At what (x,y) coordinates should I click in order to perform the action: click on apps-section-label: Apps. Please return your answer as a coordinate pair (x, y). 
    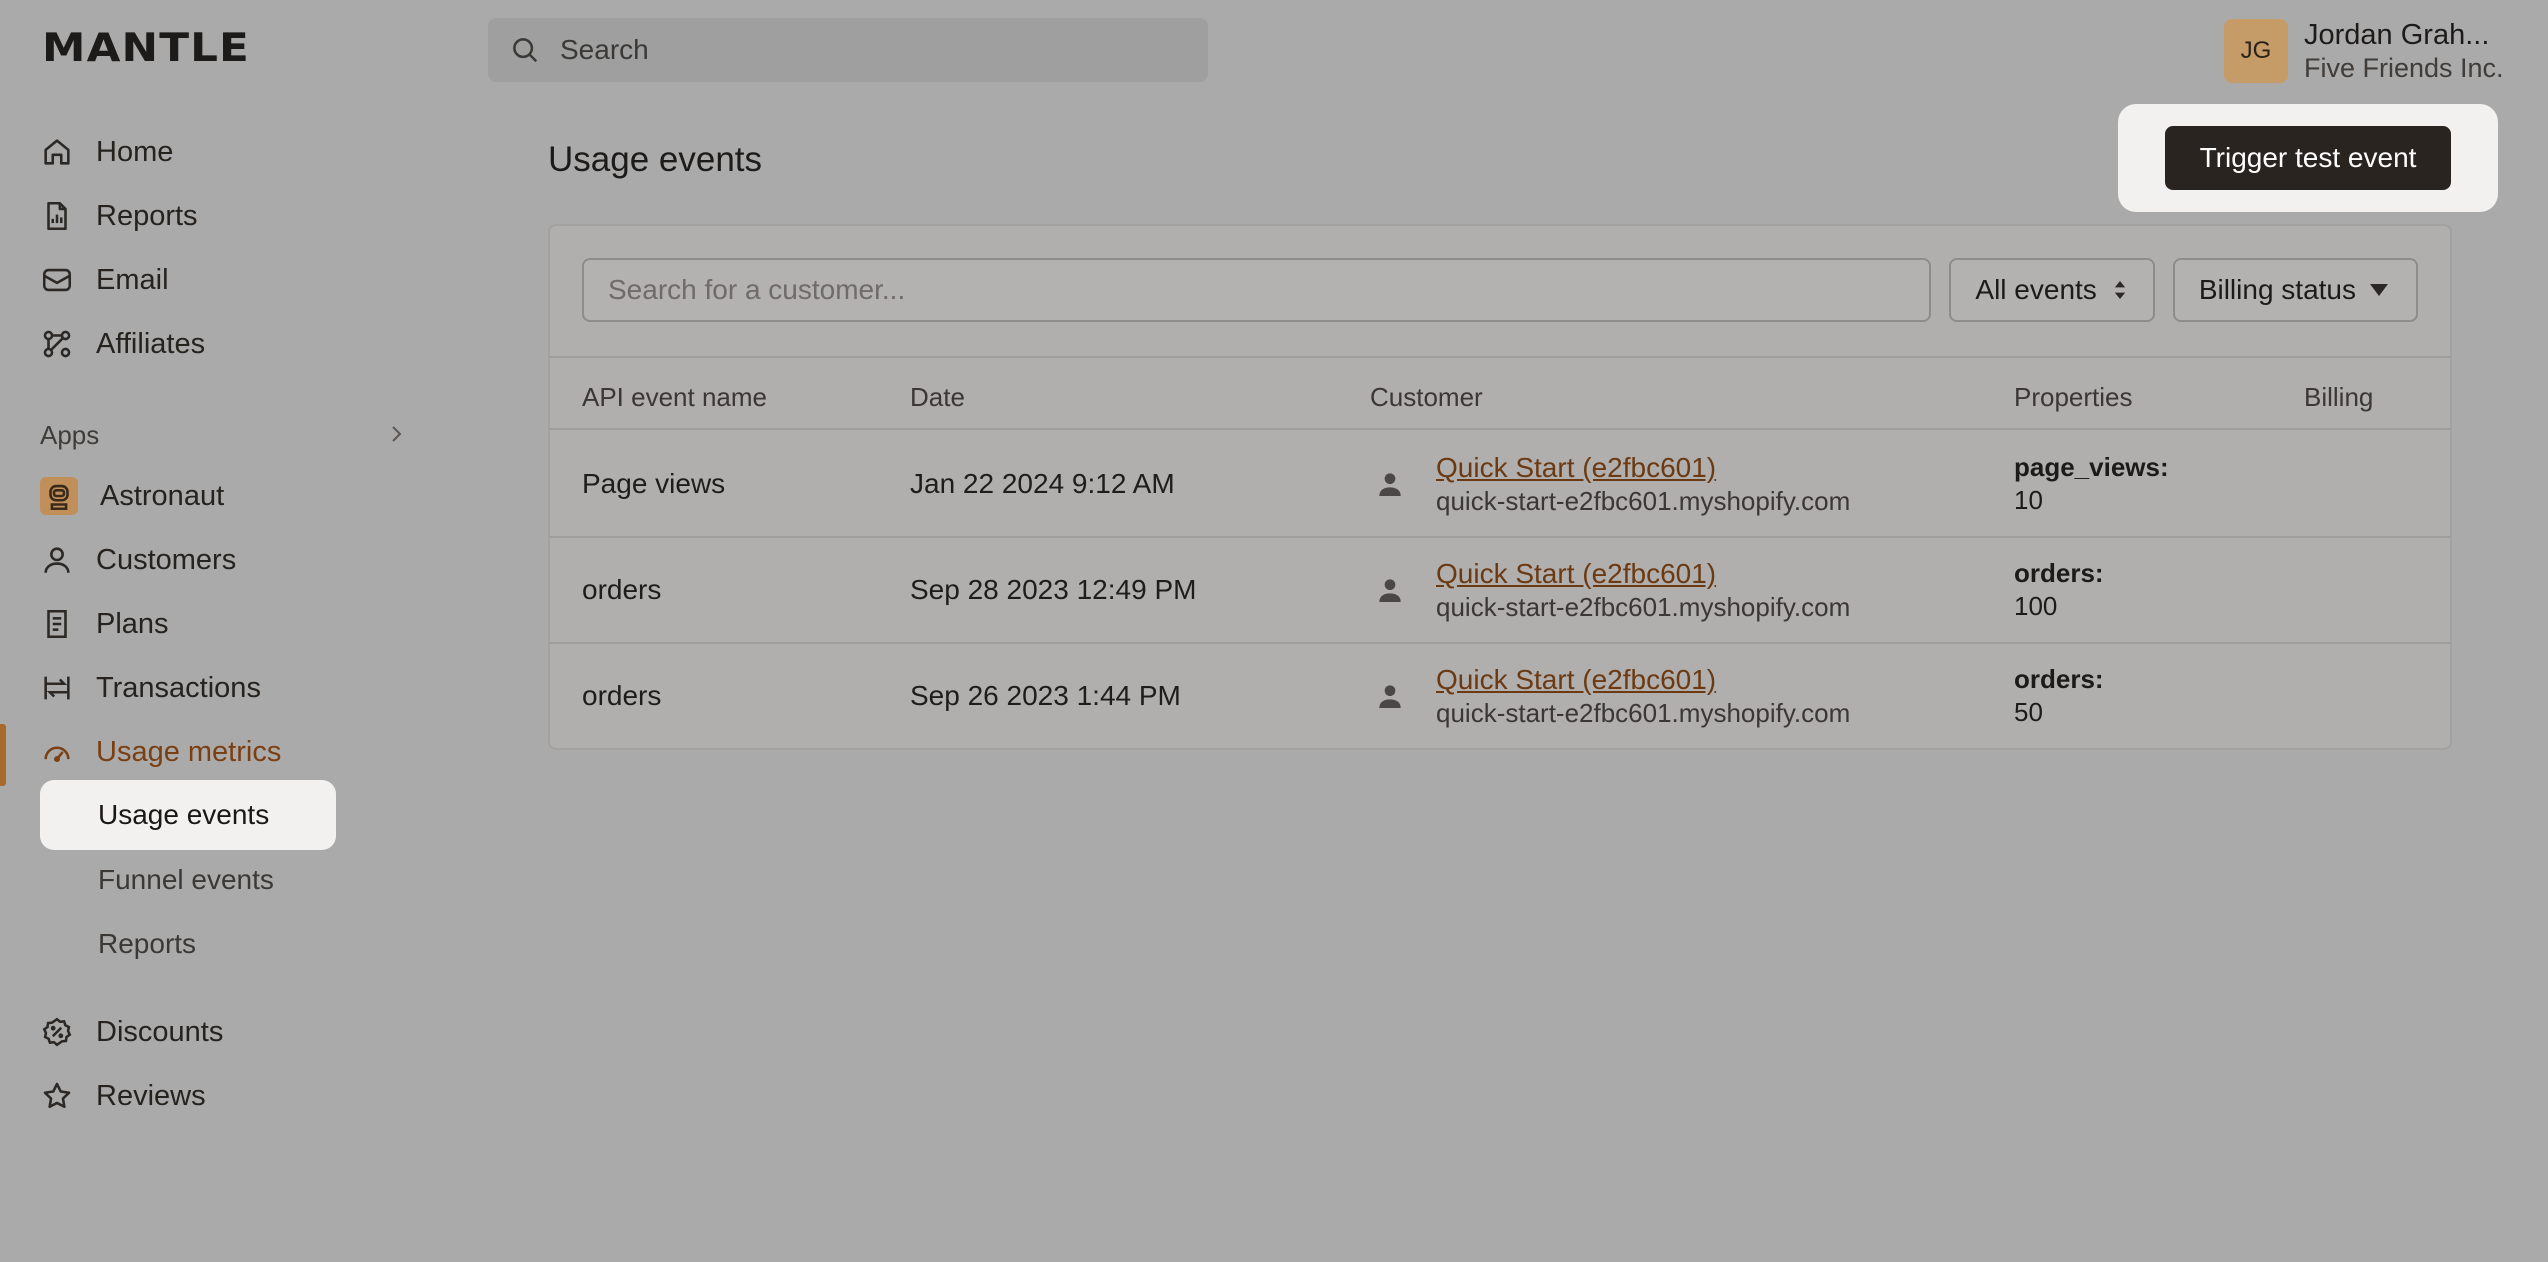
    Looking at the image, I should click on (70, 435).